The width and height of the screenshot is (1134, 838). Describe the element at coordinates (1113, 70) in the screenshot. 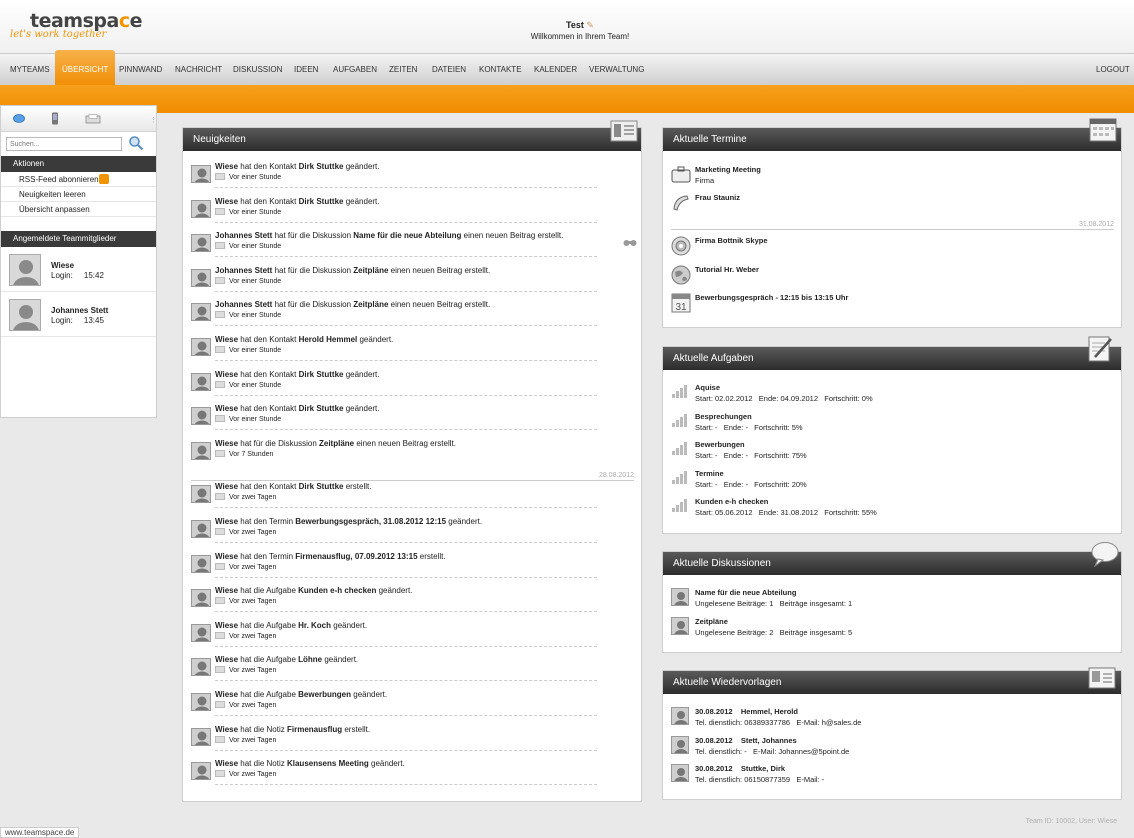

I see `logout-link: LOGOUT` at that location.